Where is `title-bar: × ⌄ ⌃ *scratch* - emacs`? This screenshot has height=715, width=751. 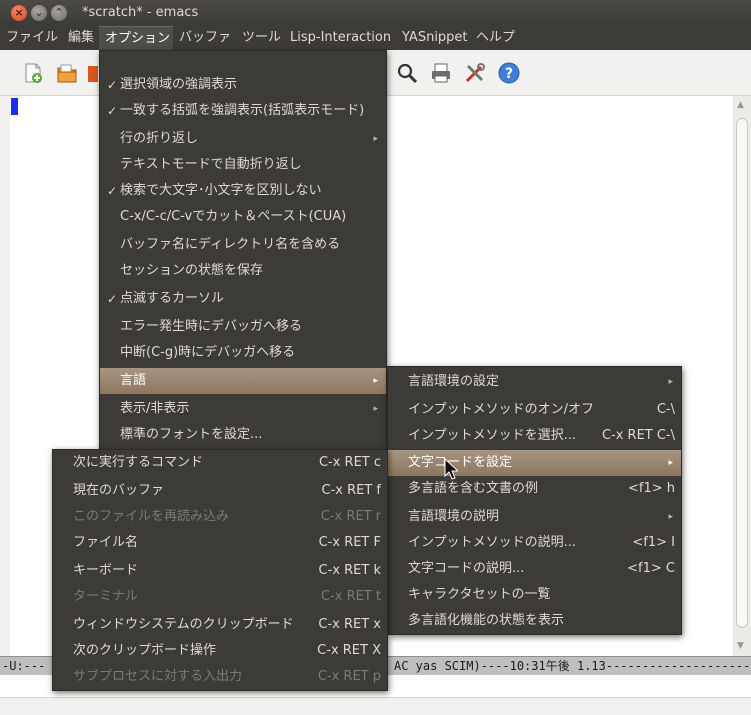 title-bar: × ⌄ ⌃ *scratch* - emacs is located at coordinates (375, 13).